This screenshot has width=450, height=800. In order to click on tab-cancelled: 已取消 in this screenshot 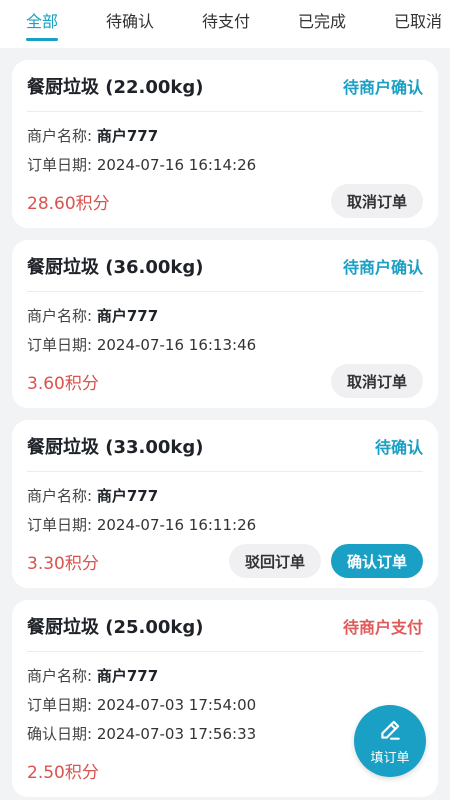, I will do `click(418, 24)`.